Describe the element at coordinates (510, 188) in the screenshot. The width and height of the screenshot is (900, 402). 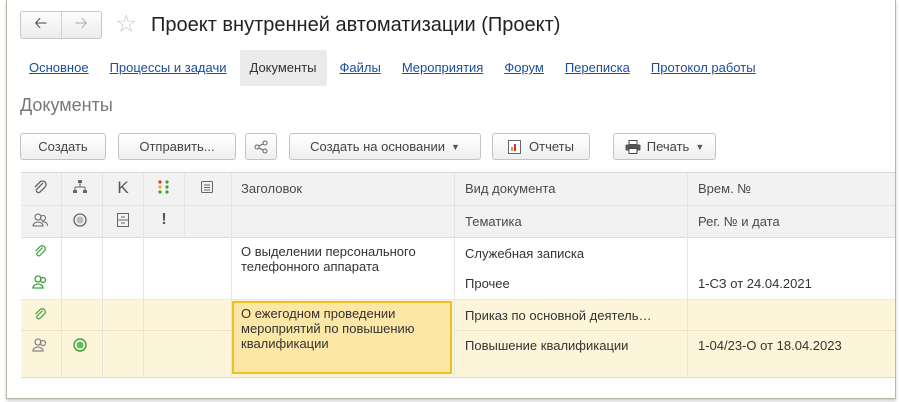
I see `column-header-doc-type: Вид документа` at that location.